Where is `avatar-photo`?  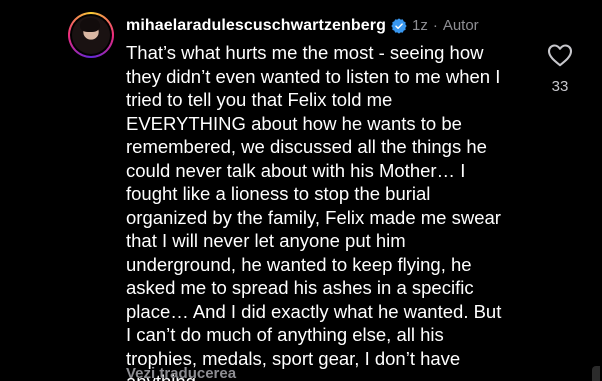 avatar-photo is located at coordinates (91, 35).